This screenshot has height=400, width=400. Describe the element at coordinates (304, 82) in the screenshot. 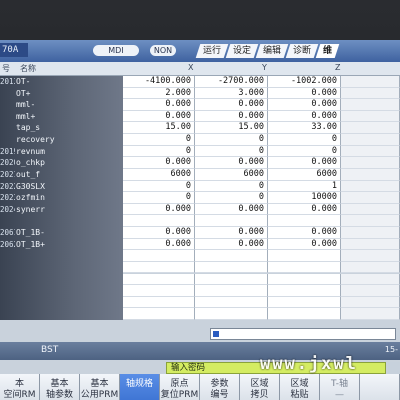

I see `value-z: -1002.000` at that location.